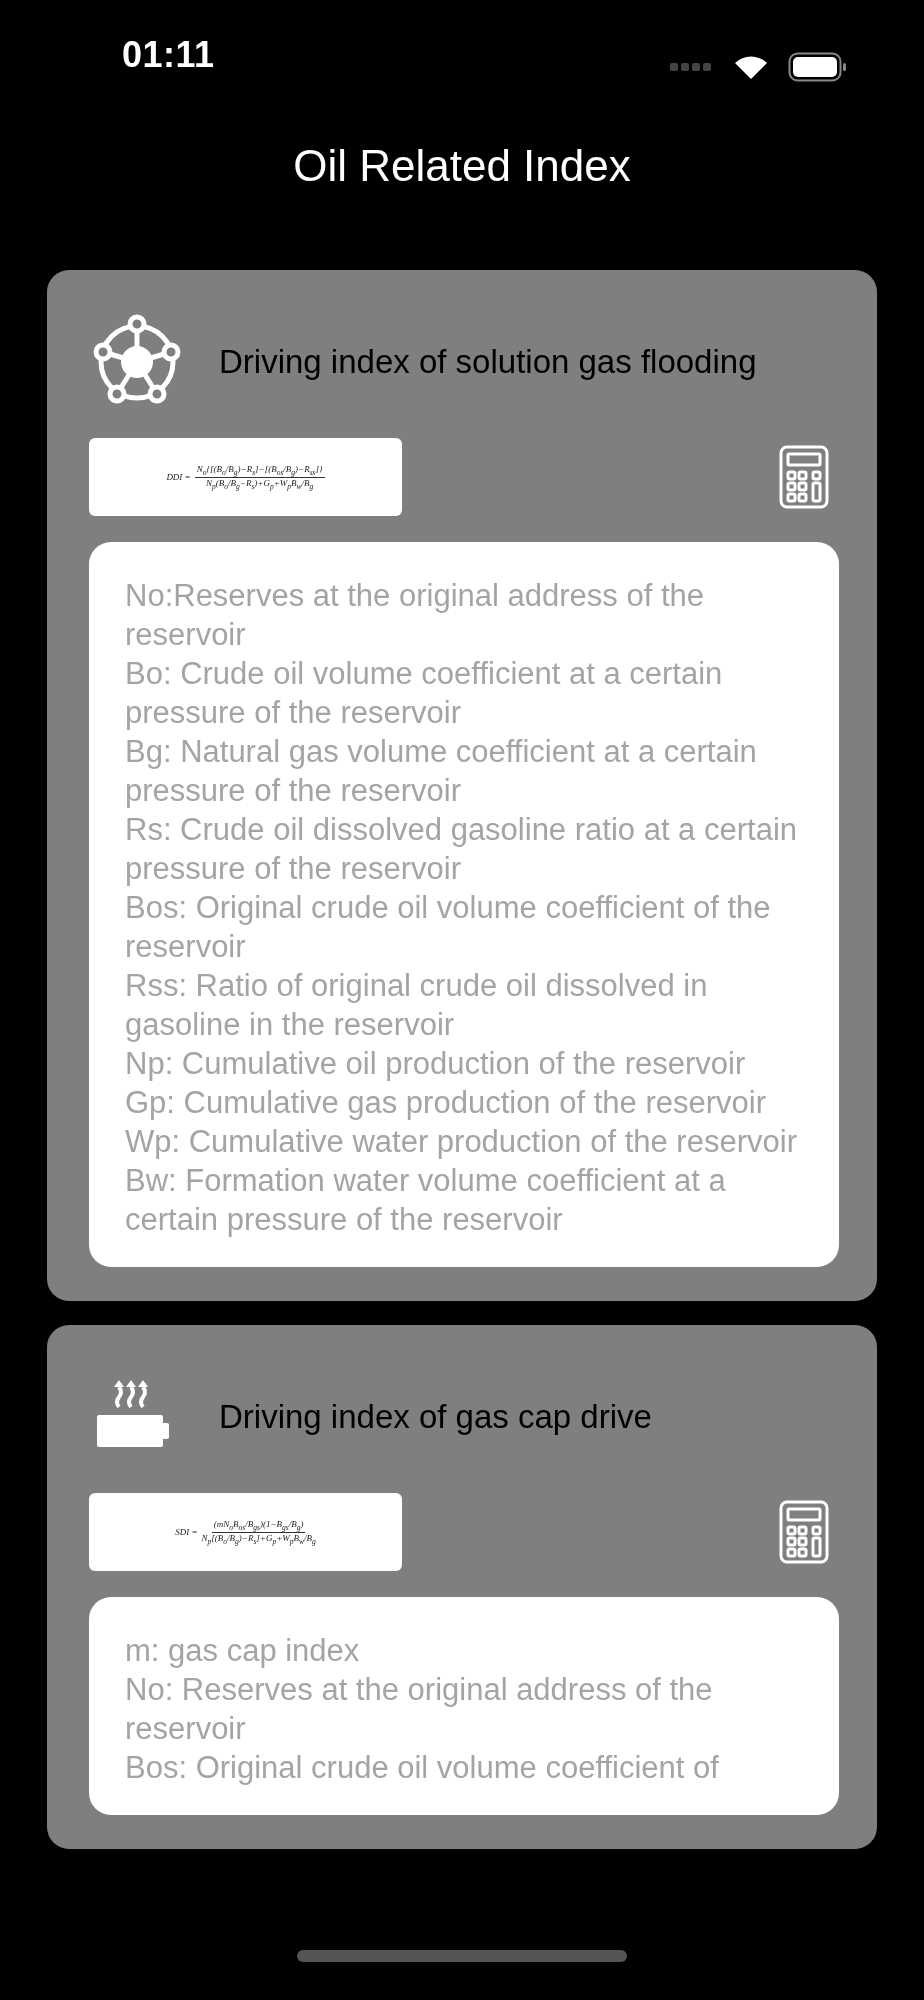 This screenshot has width=924, height=2000. Describe the element at coordinates (243, 1651) in the screenshot. I see `description-text: m: gas cap index` at that location.